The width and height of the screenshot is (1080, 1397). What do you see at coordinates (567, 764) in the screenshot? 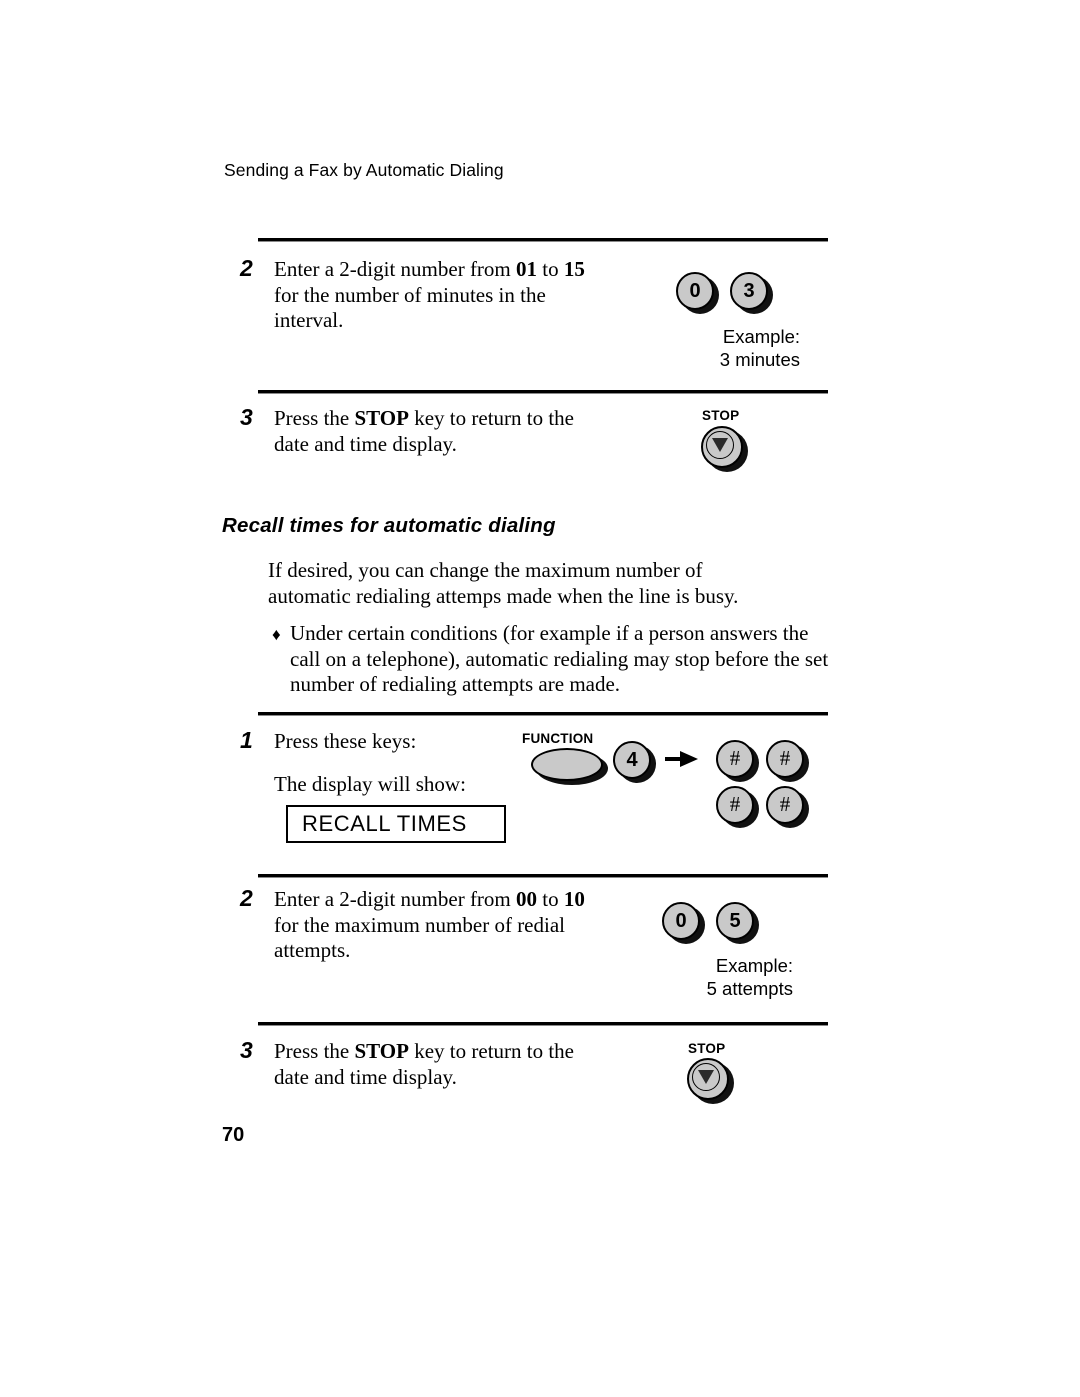
I see `key-face` at bounding box center [567, 764].